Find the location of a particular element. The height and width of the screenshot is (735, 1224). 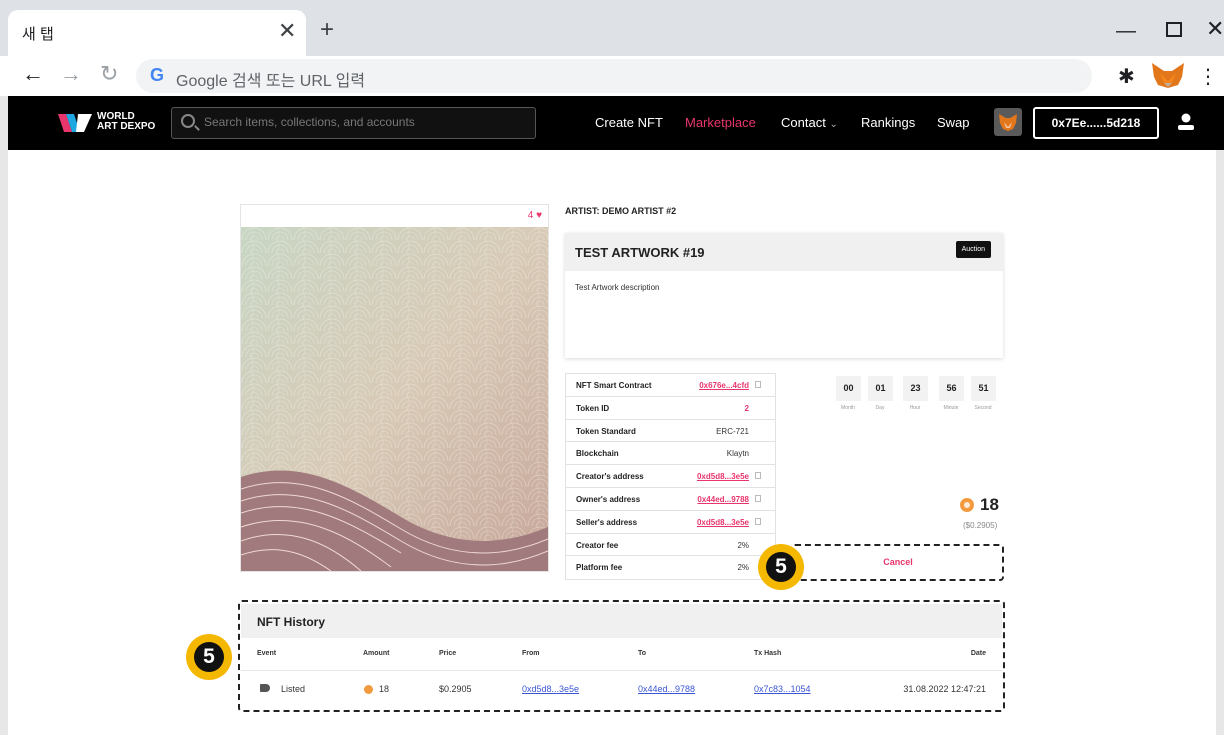

history-cell-amount: 18 is located at coordinates (384, 689).